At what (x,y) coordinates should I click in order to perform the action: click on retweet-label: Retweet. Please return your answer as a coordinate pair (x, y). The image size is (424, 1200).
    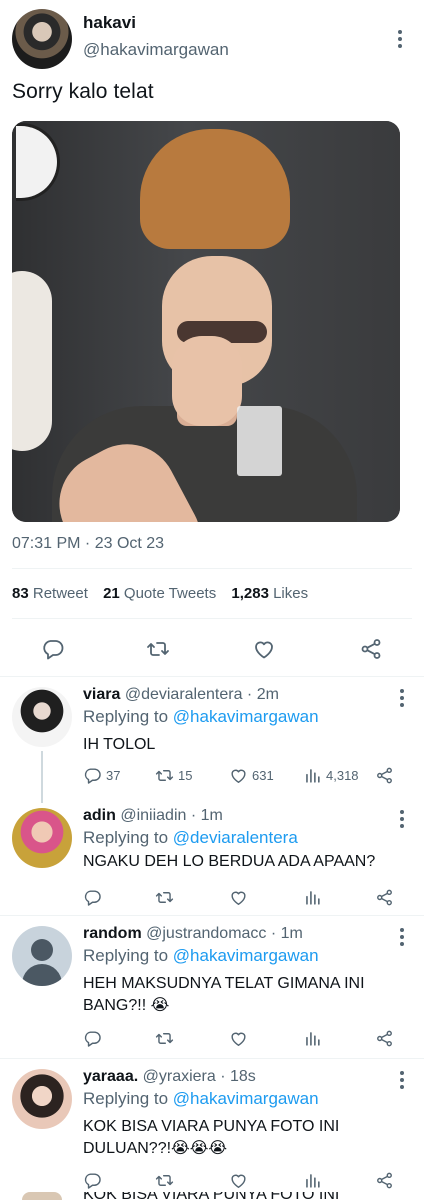
    Looking at the image, I should click on (60, 593).